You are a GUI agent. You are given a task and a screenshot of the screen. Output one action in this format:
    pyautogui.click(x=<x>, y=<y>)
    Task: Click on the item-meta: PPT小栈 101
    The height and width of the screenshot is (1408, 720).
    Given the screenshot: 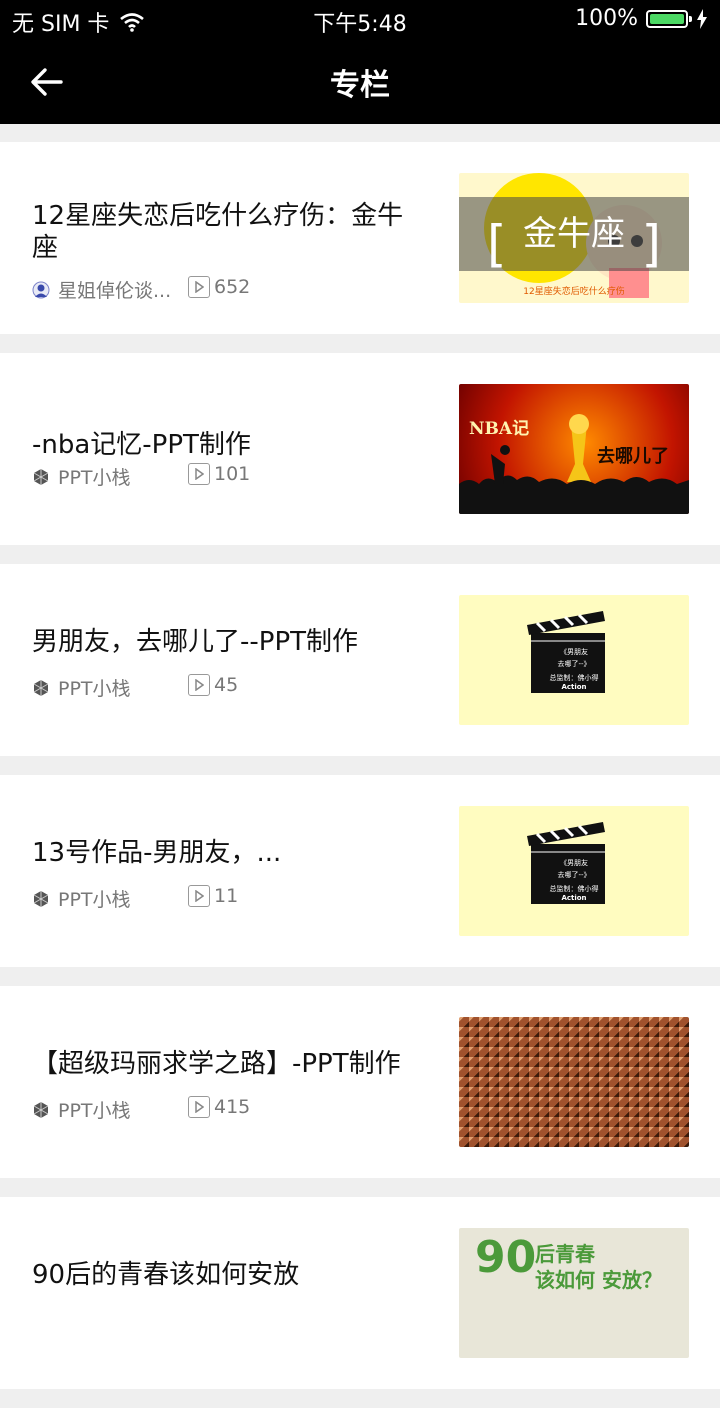 What is the action you would take?
    pyautogui.click(x=141, y=476)
    